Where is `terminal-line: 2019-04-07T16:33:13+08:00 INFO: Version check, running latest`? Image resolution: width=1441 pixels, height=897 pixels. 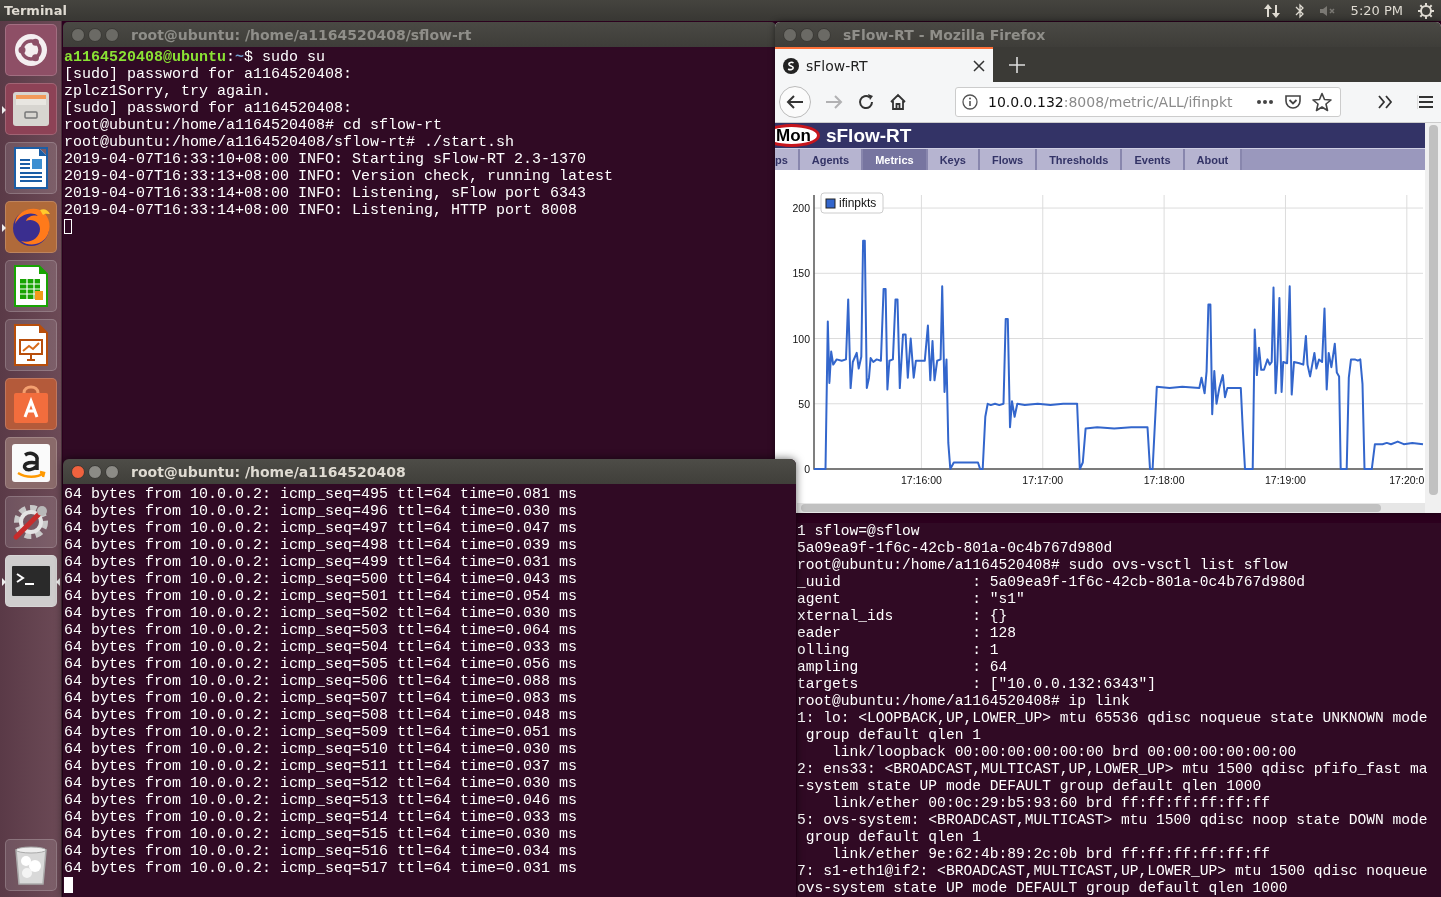 terminal-line: 2019-04-07T16:33:13+08:00 INFO: Version check, running latest is located at coordinates (339, 176).